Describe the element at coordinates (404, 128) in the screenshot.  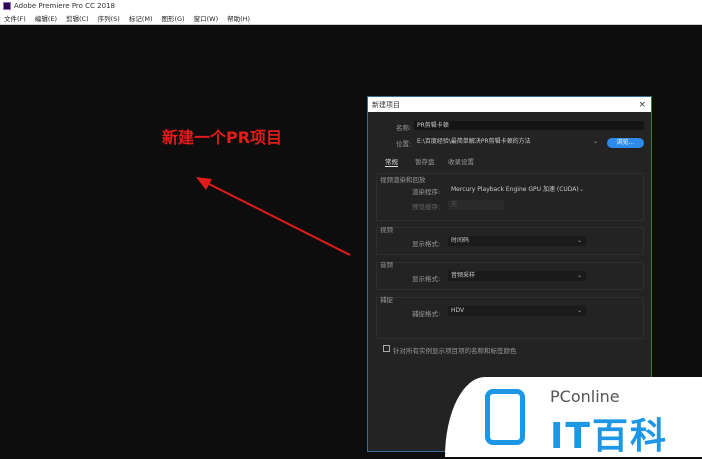
I see `name-label: 名称:` at that location.